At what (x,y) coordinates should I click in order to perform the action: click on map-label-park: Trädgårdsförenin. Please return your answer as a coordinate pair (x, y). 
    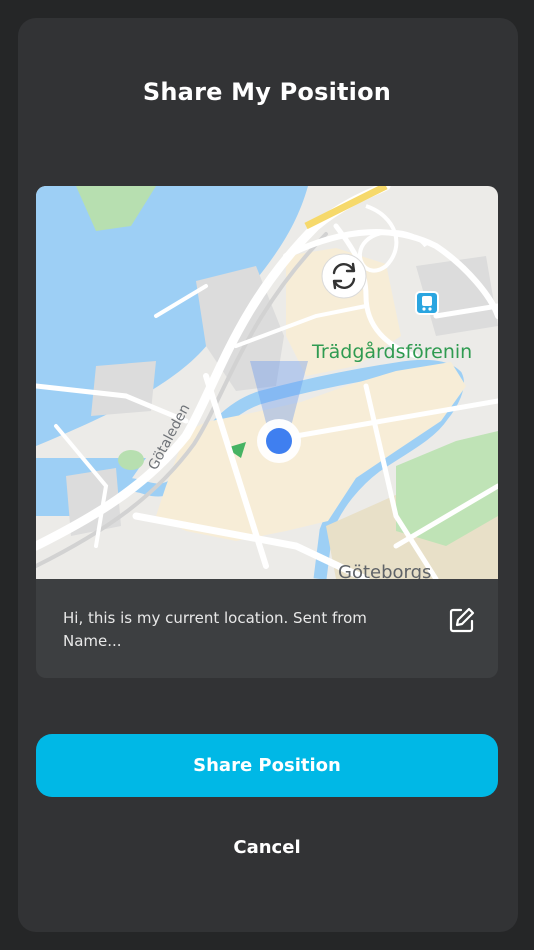
    Looking at the image, I should click on (391, 351).